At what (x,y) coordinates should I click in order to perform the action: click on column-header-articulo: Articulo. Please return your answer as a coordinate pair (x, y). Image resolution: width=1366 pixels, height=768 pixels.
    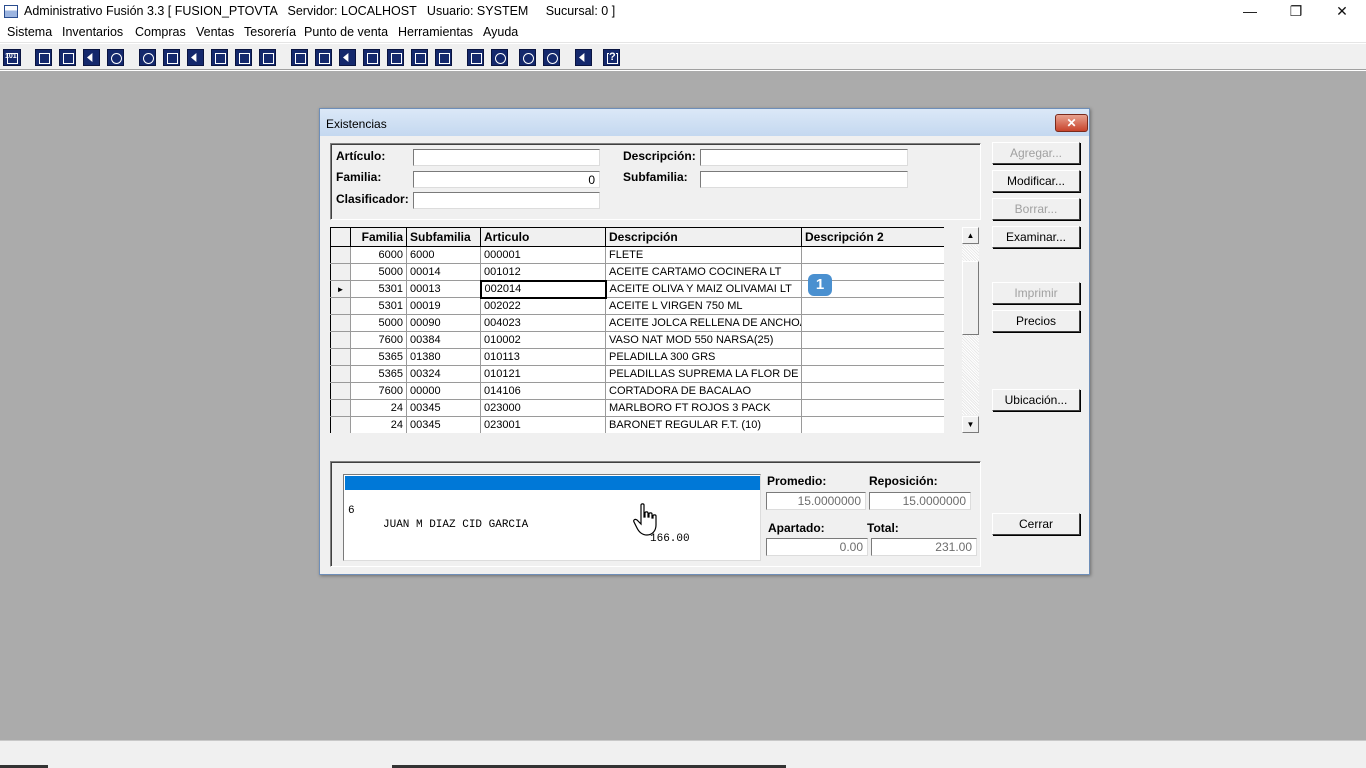
    Looking at the image, I should click on (543, 237).